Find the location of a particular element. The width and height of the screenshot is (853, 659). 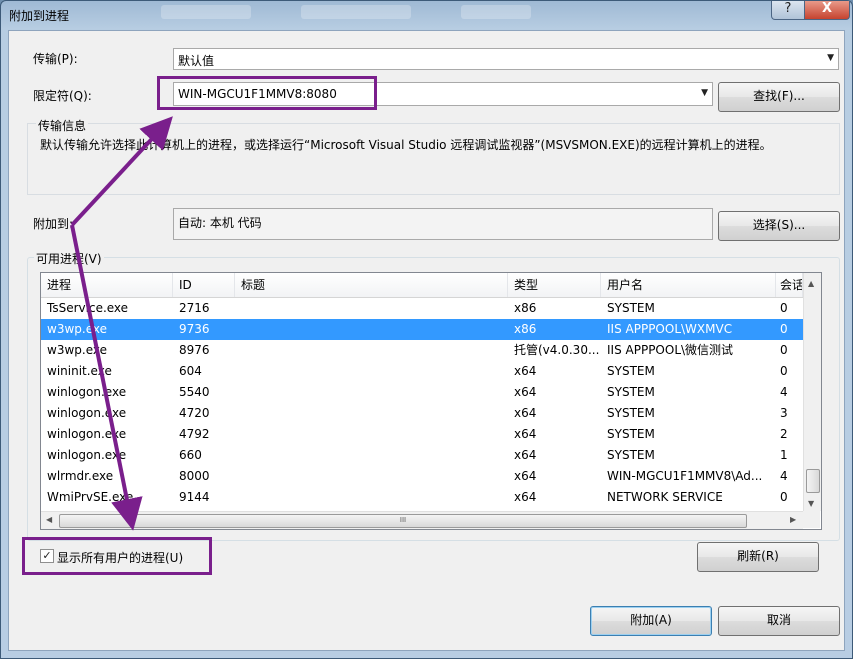

arrow-to-checkbox is located at coordinates (106, 377).